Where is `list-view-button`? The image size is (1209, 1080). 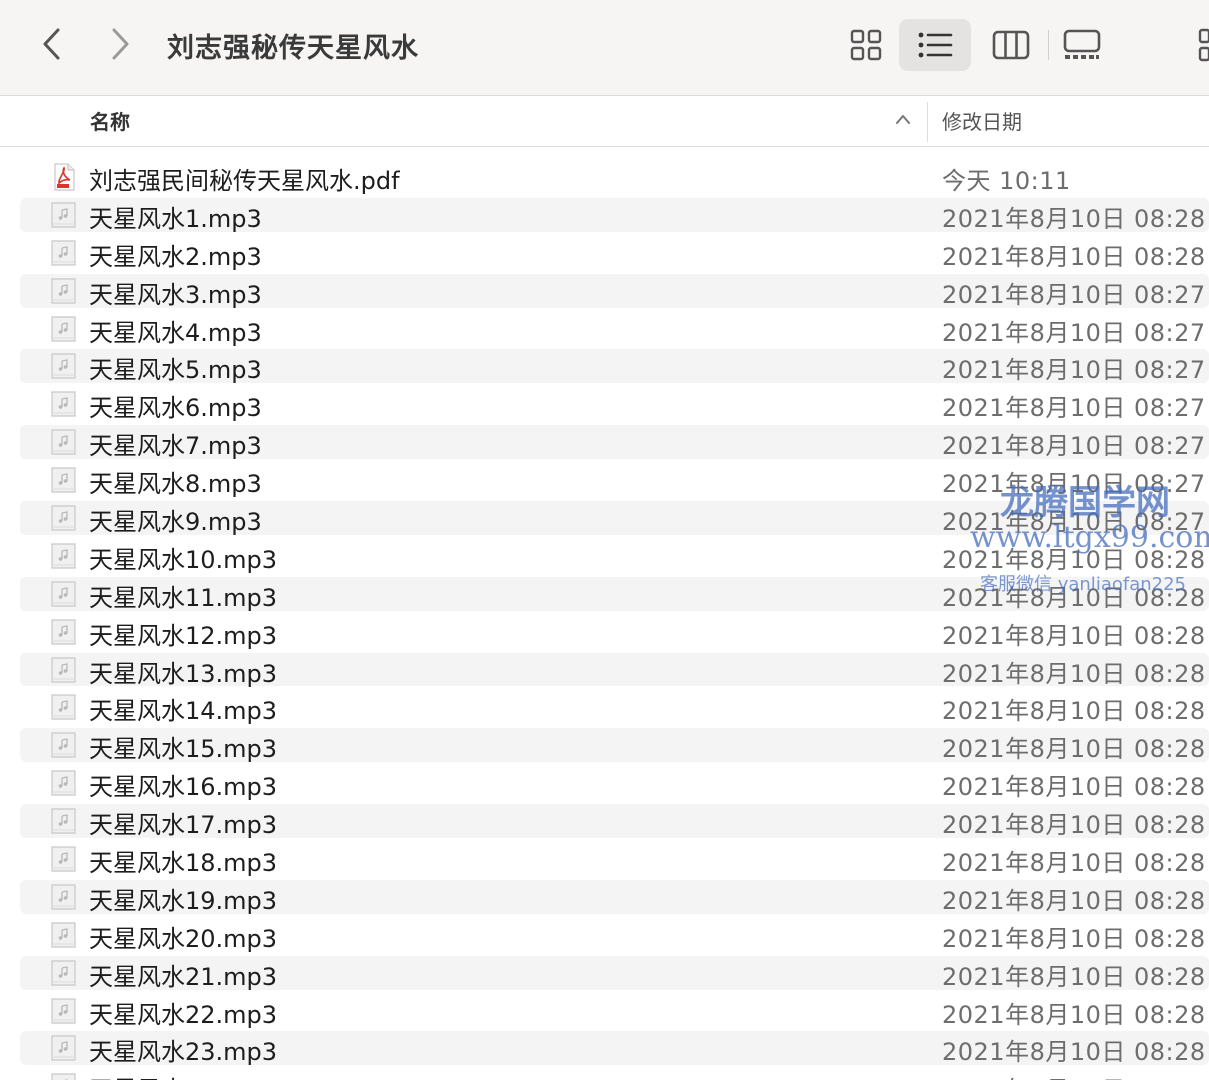
list-view-button is located at coordinates (935, 45).